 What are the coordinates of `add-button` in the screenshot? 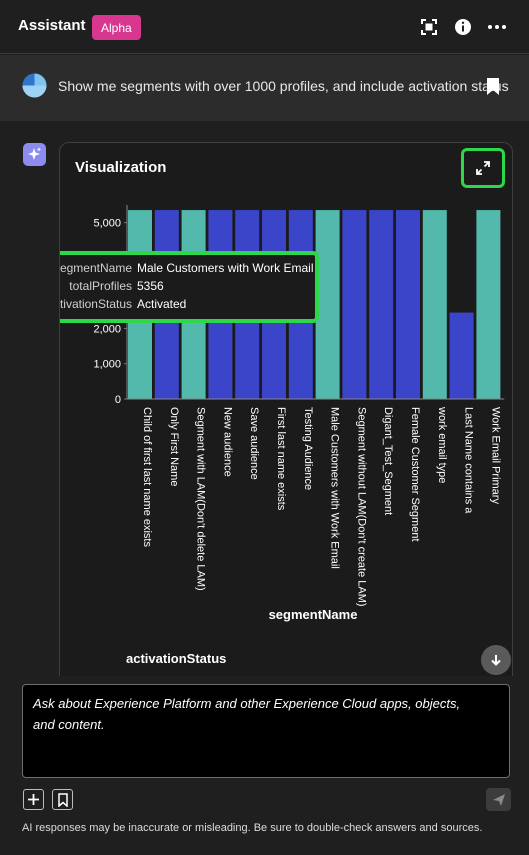 It's located at (33, 799).